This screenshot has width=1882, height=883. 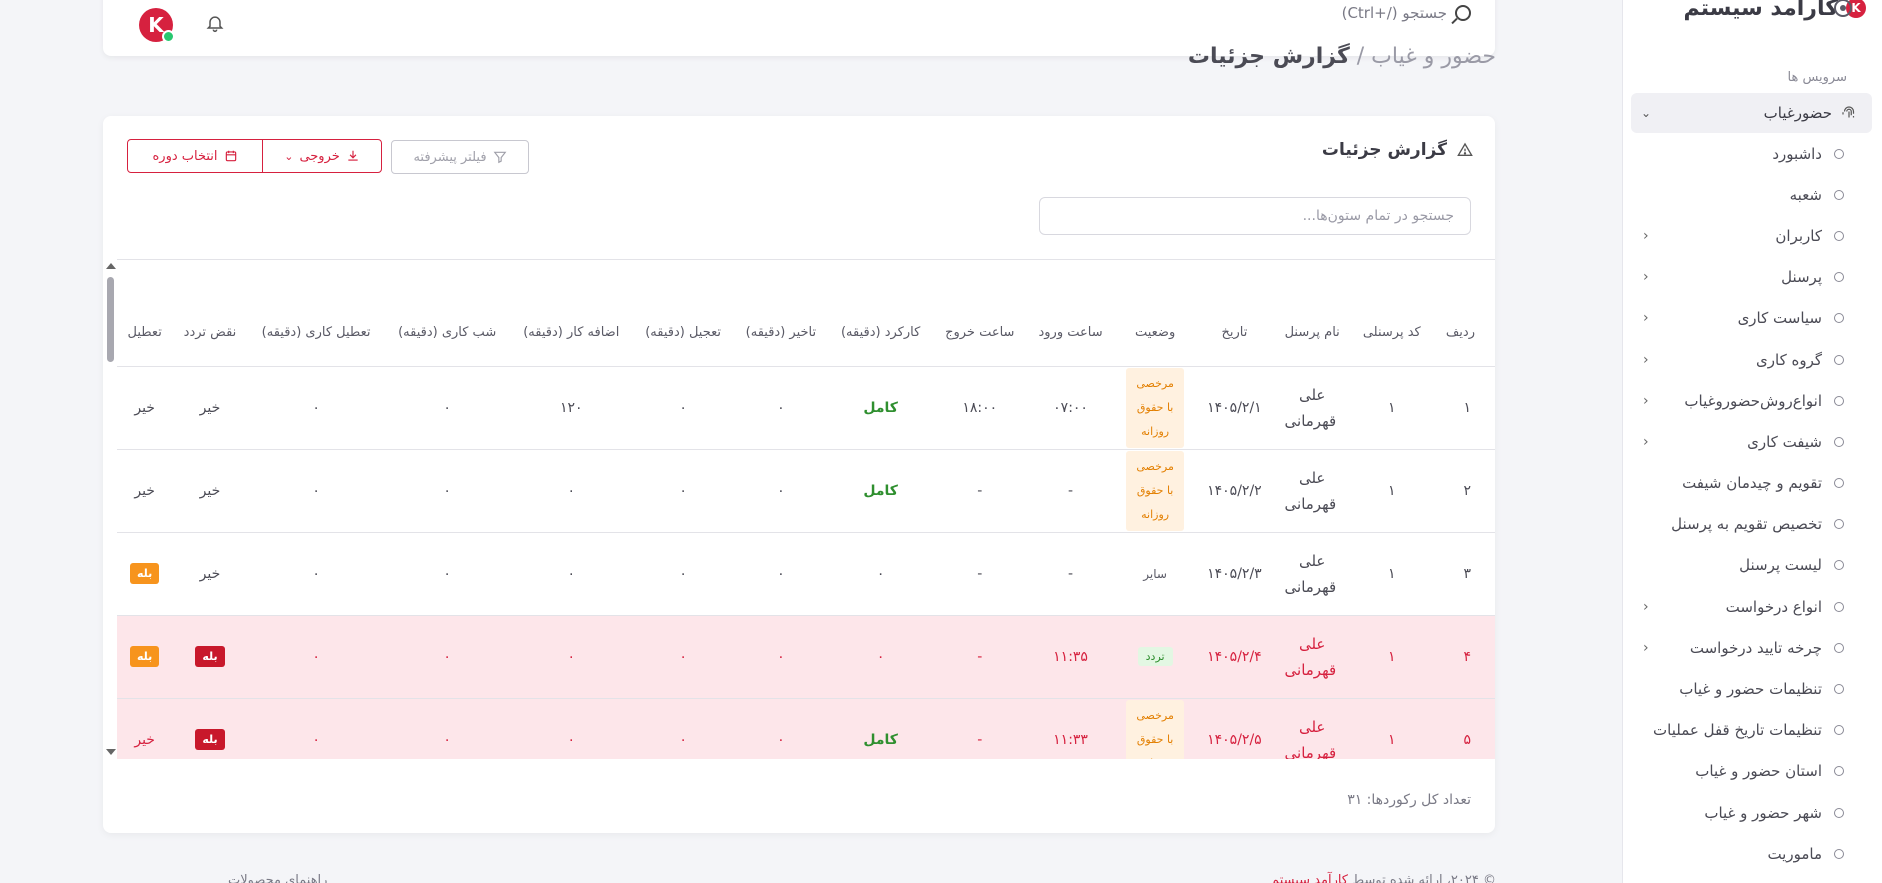 What do you see at coordinates (145, 574) in the screenshot?
I see `cell-holiday: بله` at bounding box center [145, 574].